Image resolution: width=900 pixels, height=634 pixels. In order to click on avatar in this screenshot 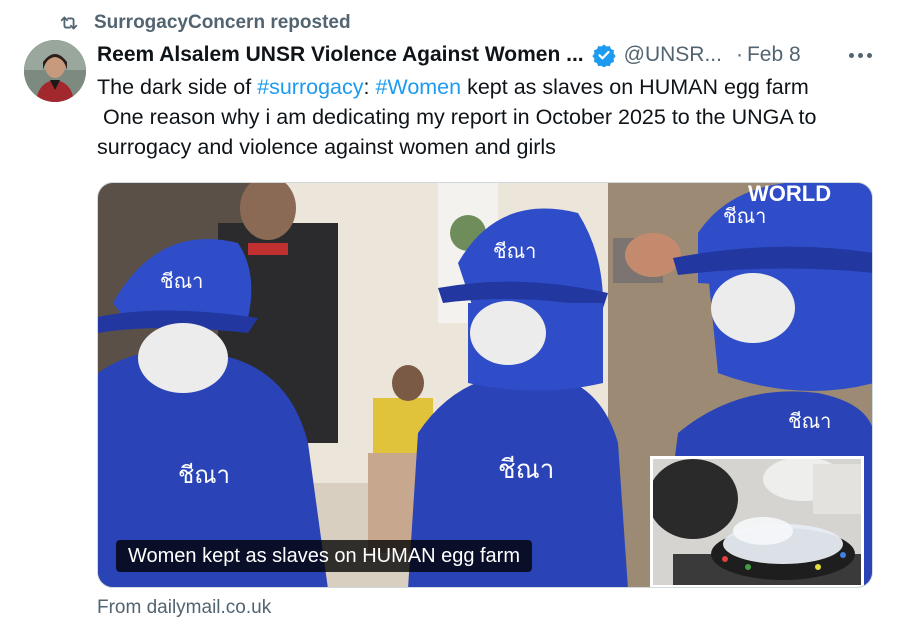, I will do `click(55, 71)`.